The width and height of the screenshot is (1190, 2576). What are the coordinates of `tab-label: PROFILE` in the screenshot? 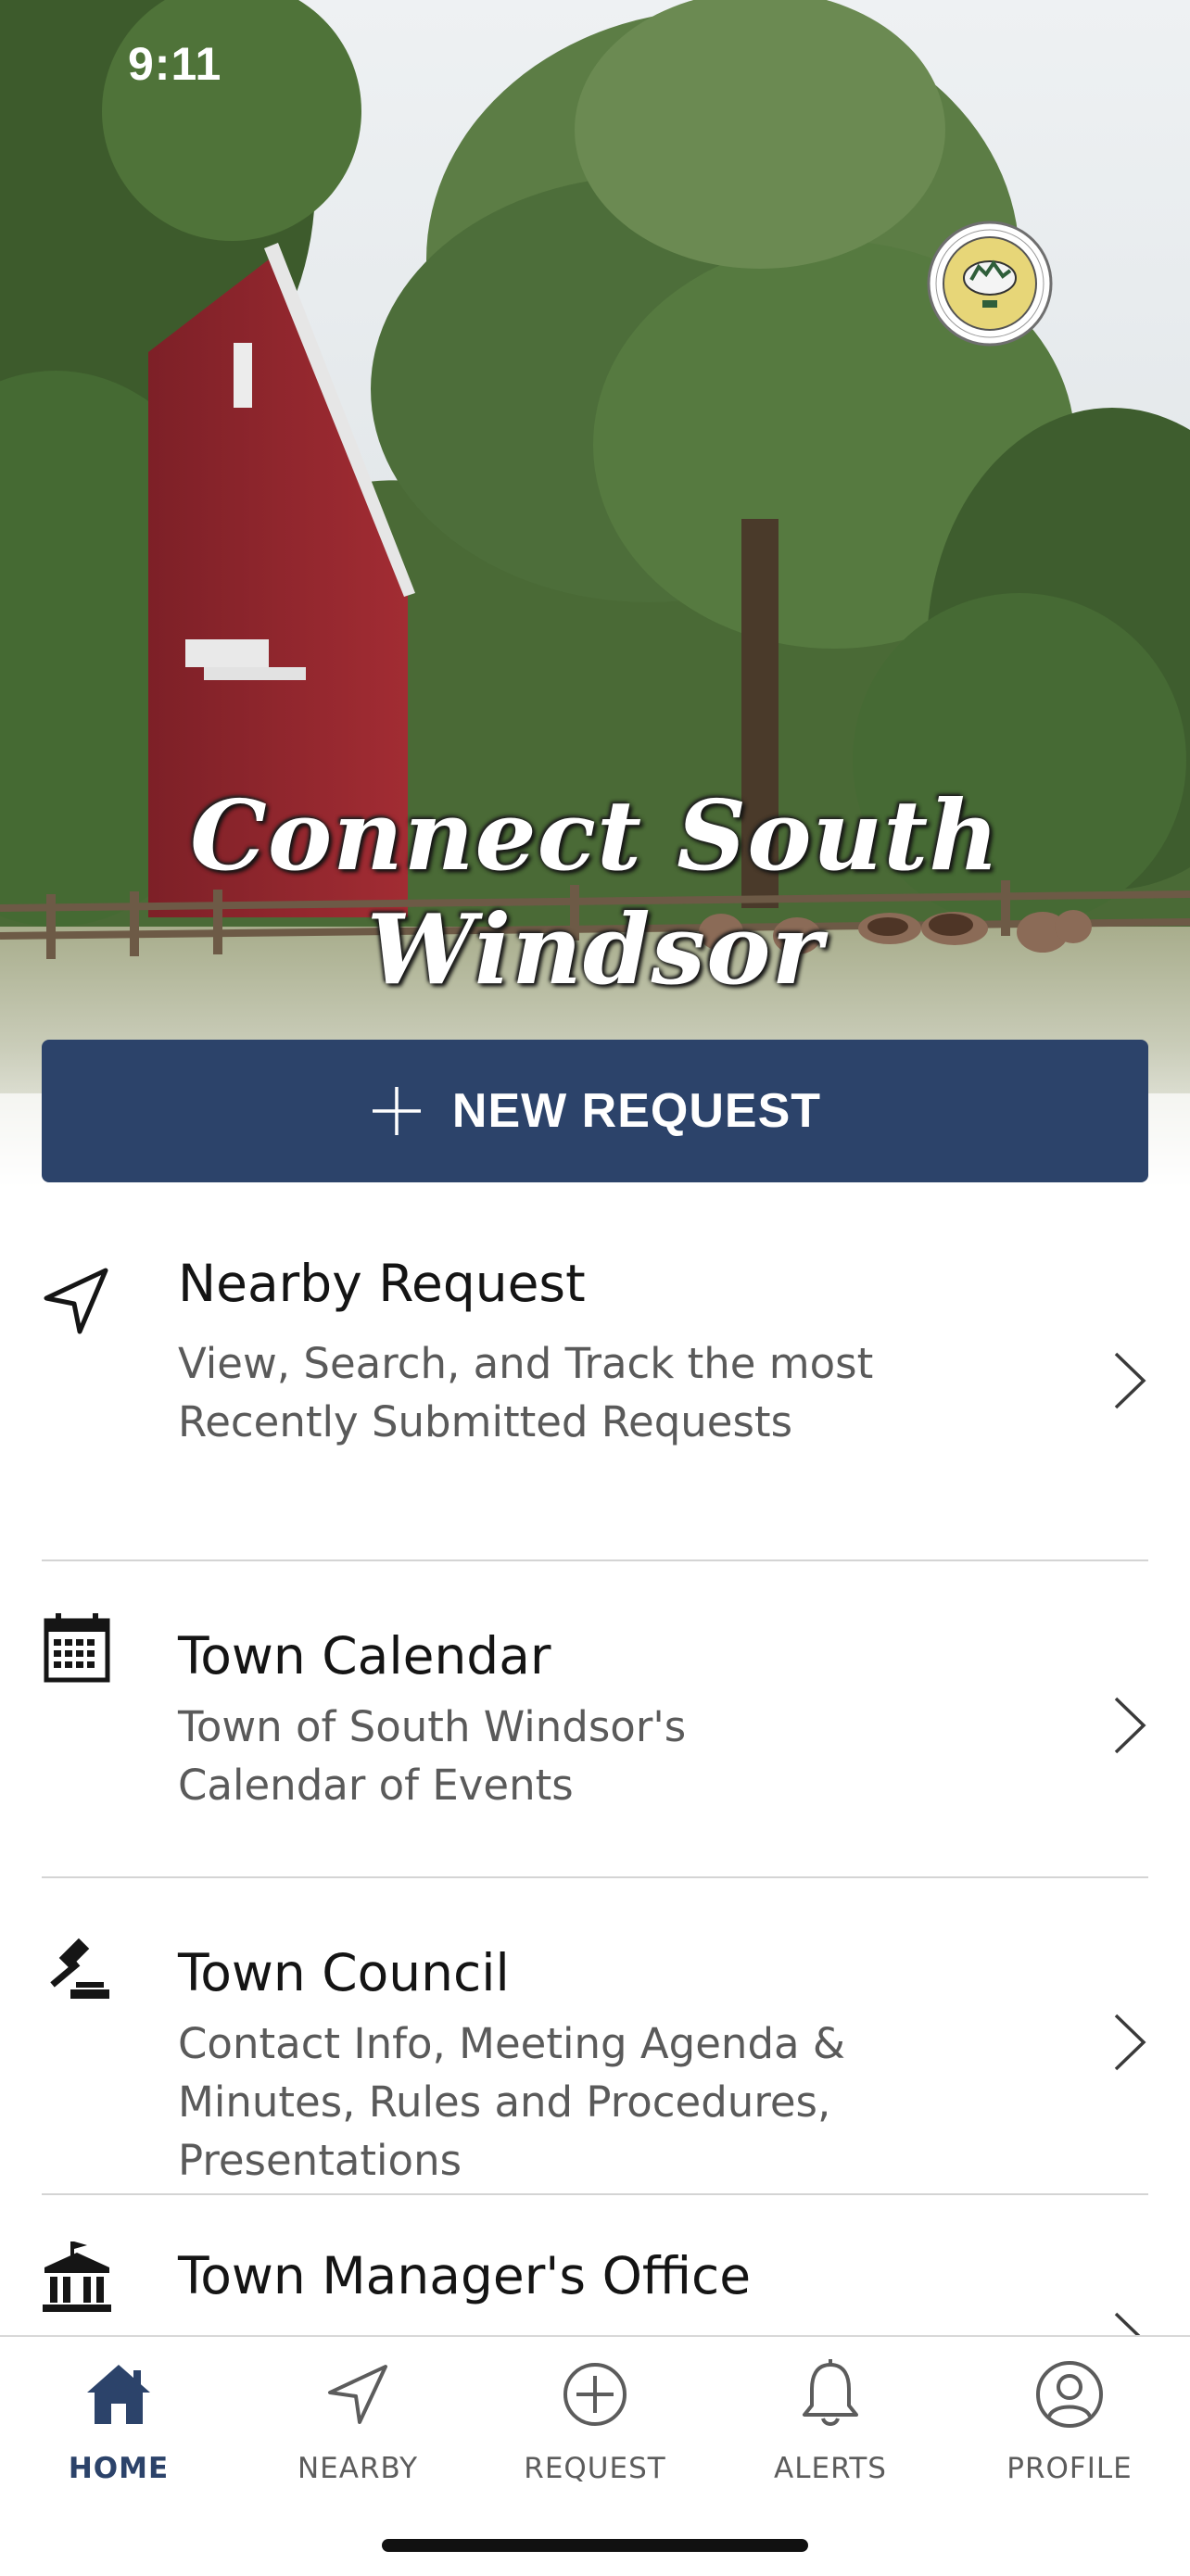 It's located at (1069, 2468).